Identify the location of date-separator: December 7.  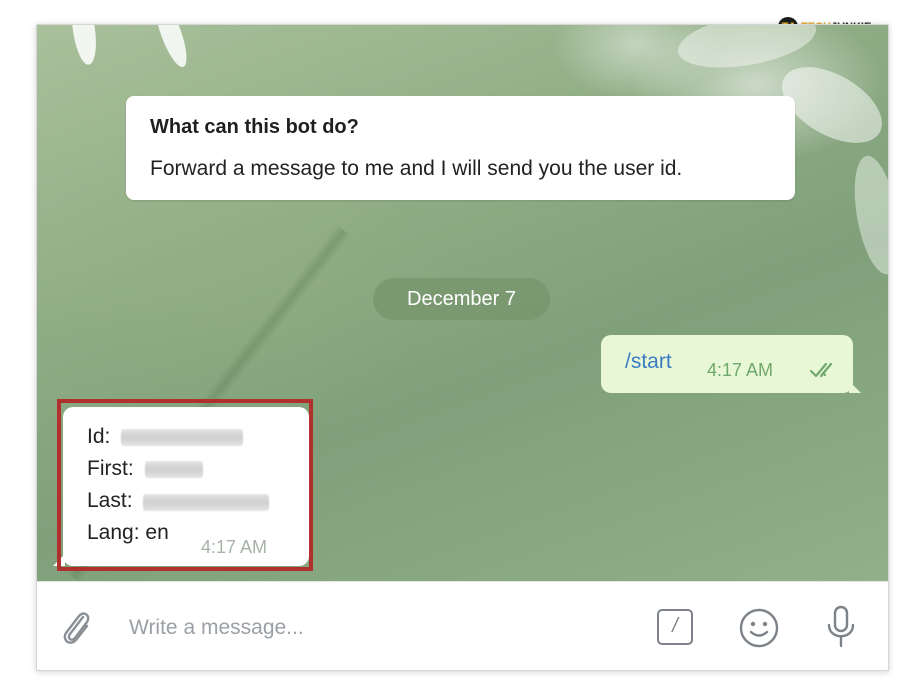
(461, 299).